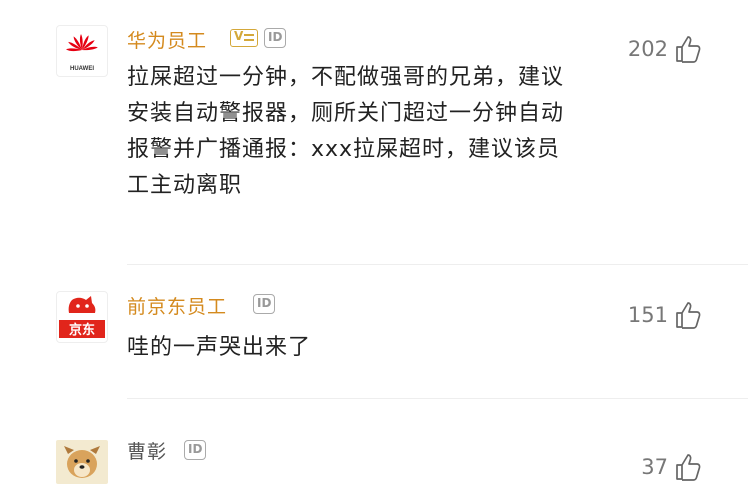 This screenshot has width=748, height=484. Describe the element at coordinates (654, 467) in the screenshot. I see `like-count: 37` at that location.